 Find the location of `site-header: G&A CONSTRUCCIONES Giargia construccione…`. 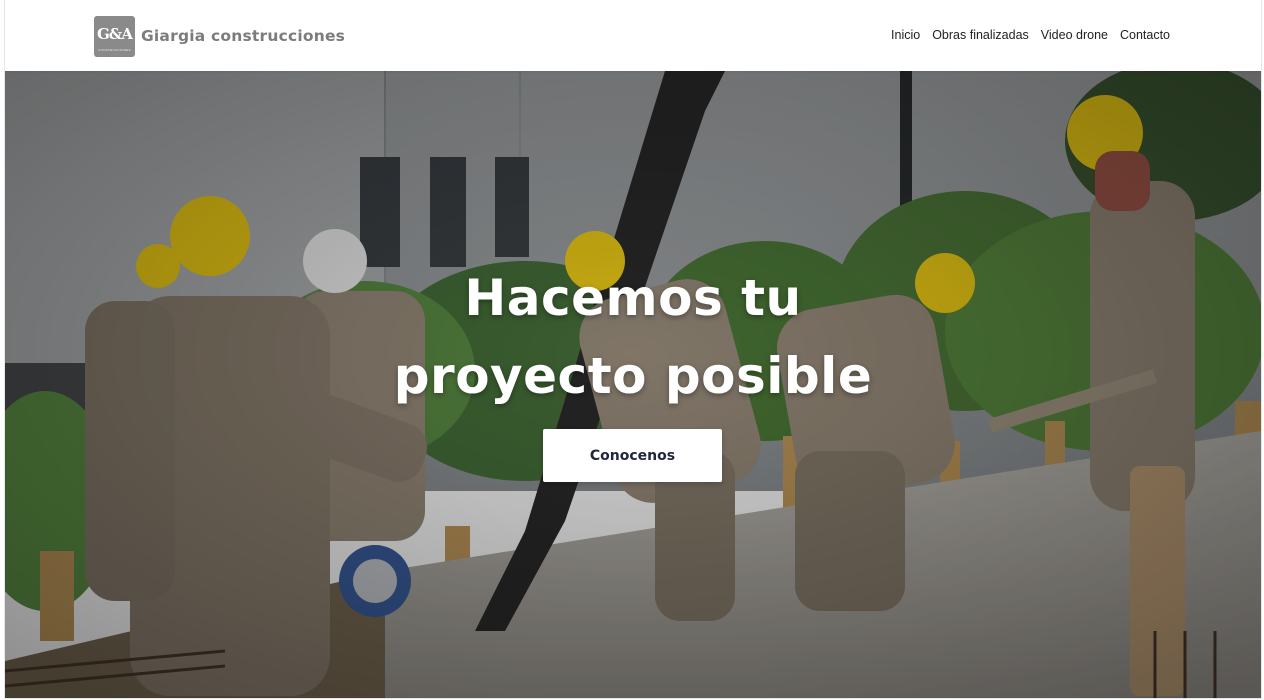

site-header: G&A CONSTRUCCIONES Giargia construccione… is located at coordinates (633, 35).